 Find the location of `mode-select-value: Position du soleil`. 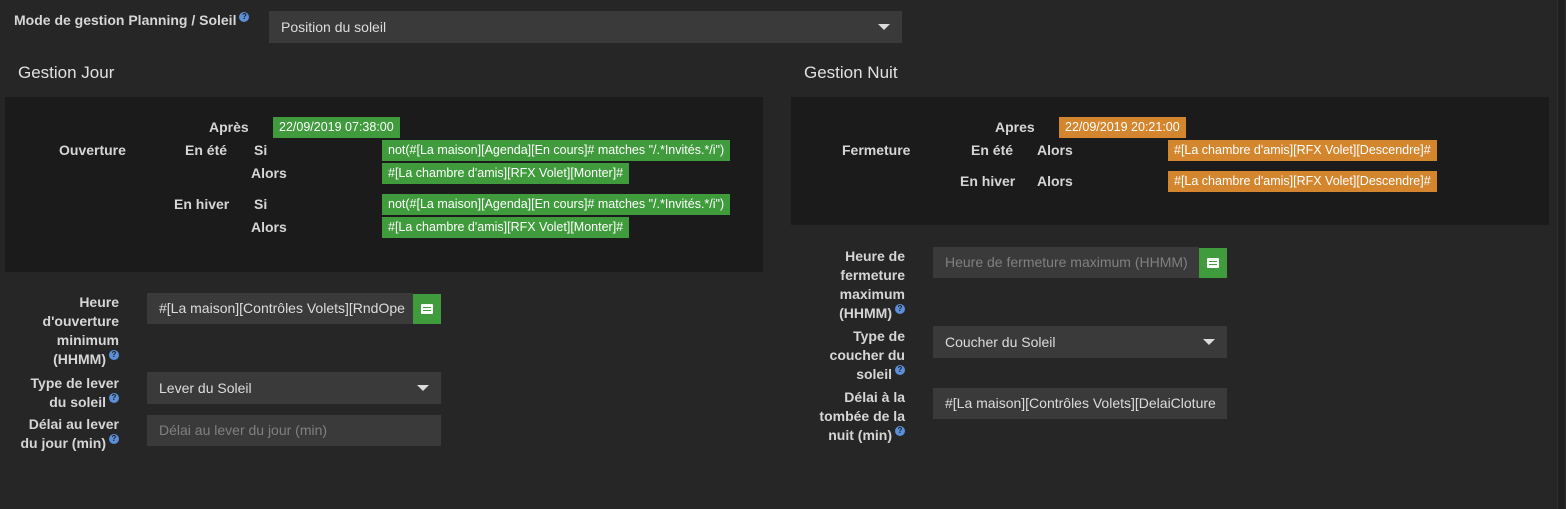

mode-select-value: Position du soleil is located at coordinates (334, 27).